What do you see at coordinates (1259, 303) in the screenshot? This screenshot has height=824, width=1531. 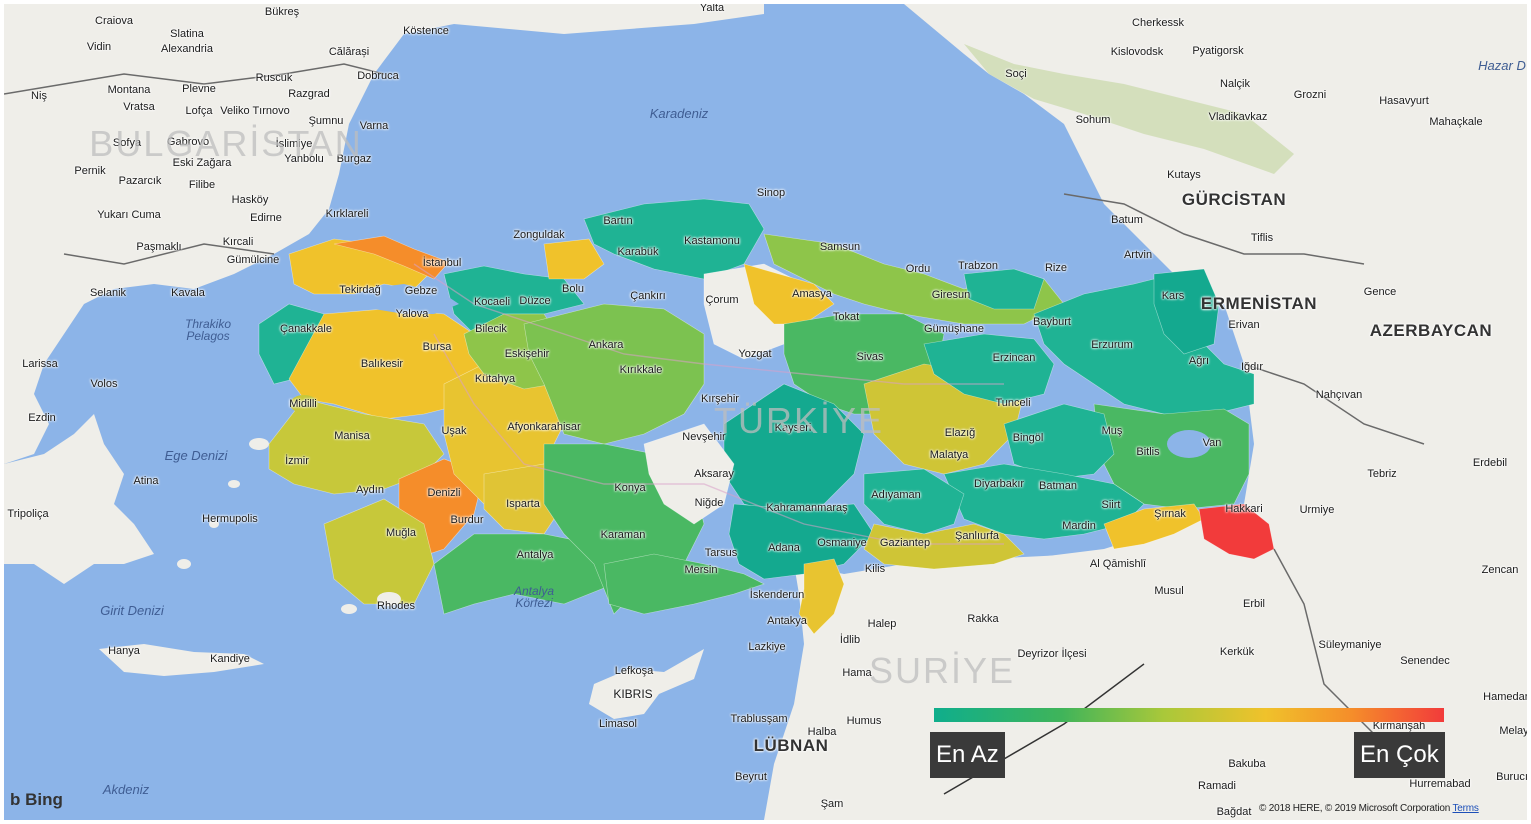 I see `country-label-ermenistan: ERMENİSTAN` at bounding box center [1259, 303].